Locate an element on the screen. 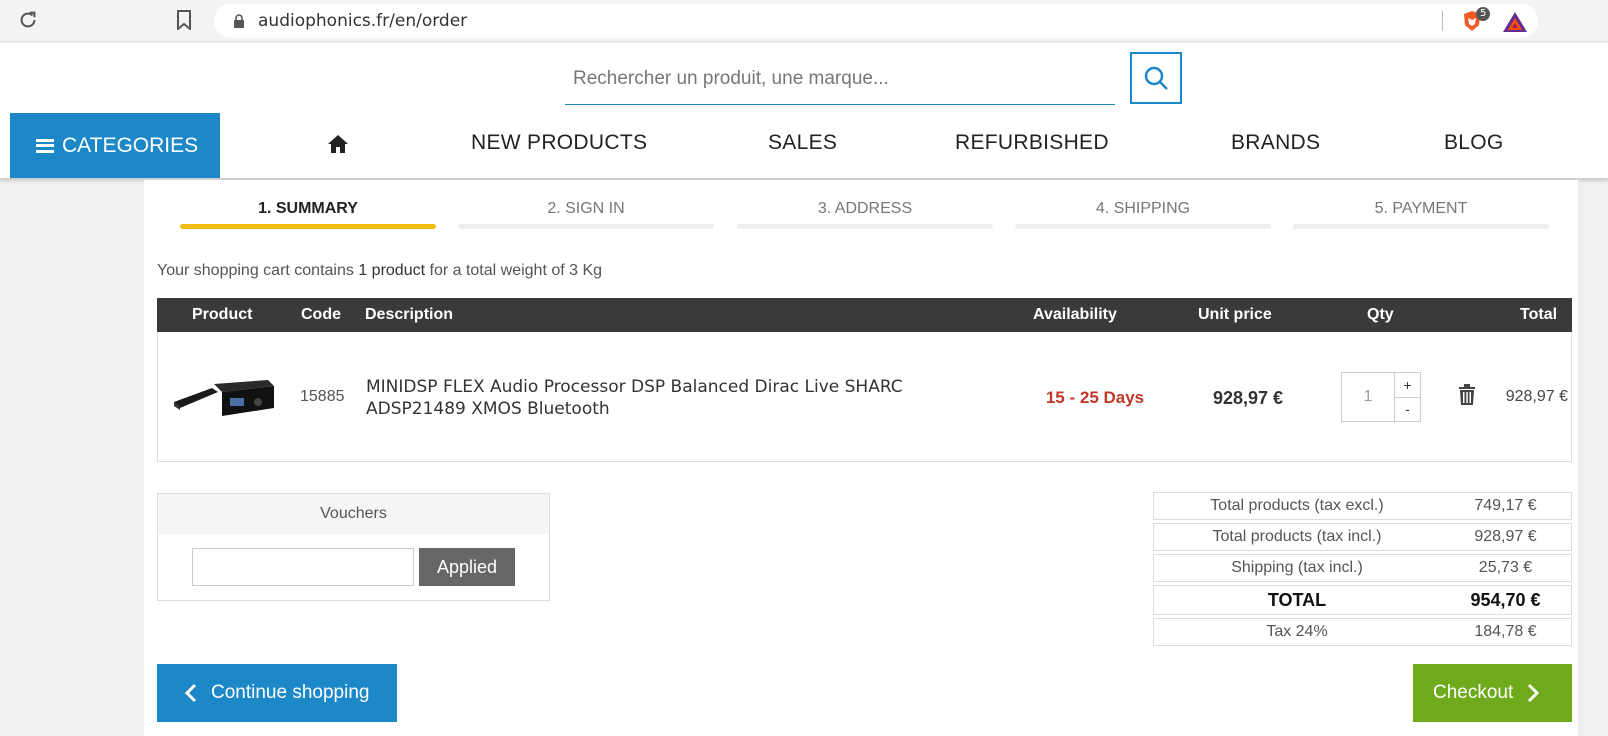 This screenshot has height=736, width=1608. header-qty: Qty is located at coordinates (1380, 314).